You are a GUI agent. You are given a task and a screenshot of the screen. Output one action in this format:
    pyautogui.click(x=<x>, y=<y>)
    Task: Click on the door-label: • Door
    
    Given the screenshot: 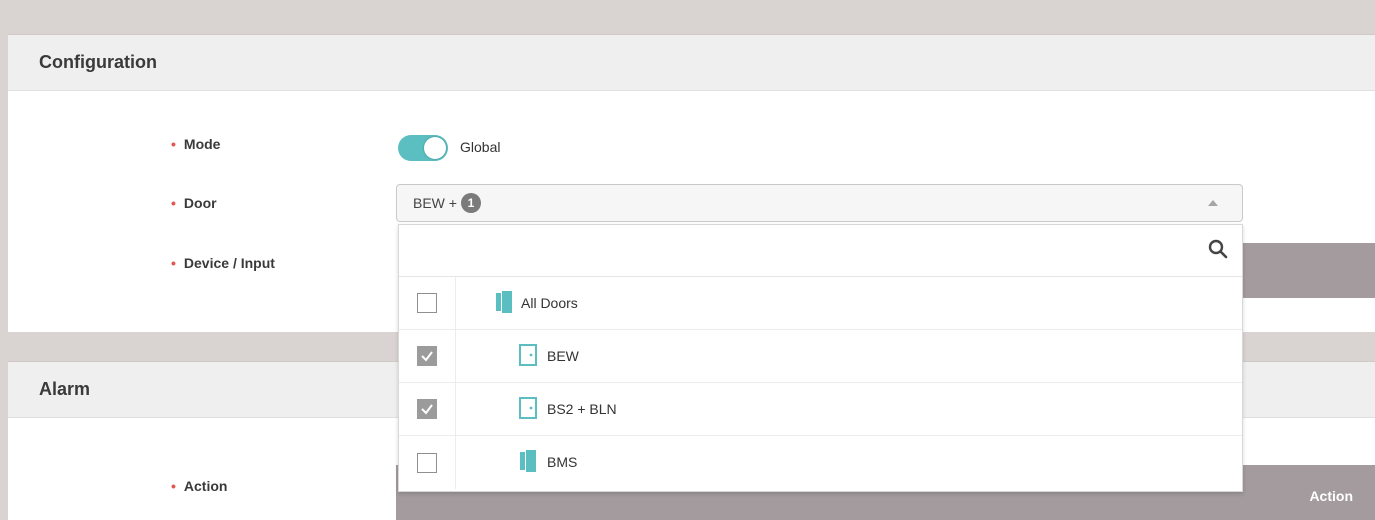 What is the action you would take?
    pyautogui.click(x=194, y=203)
    